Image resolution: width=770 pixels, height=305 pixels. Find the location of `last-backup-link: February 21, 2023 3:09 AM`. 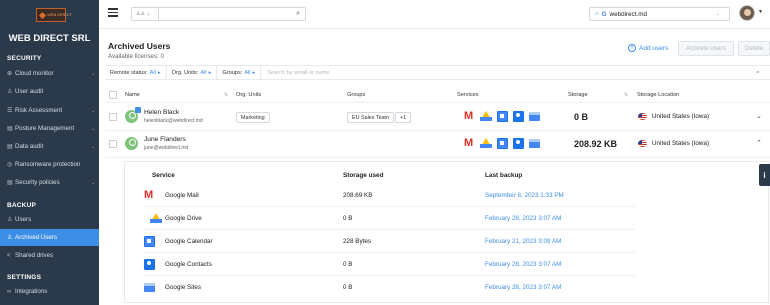

last-backup-link: February 21, 2023 3:09 AM is located at coordinates (523, 241).